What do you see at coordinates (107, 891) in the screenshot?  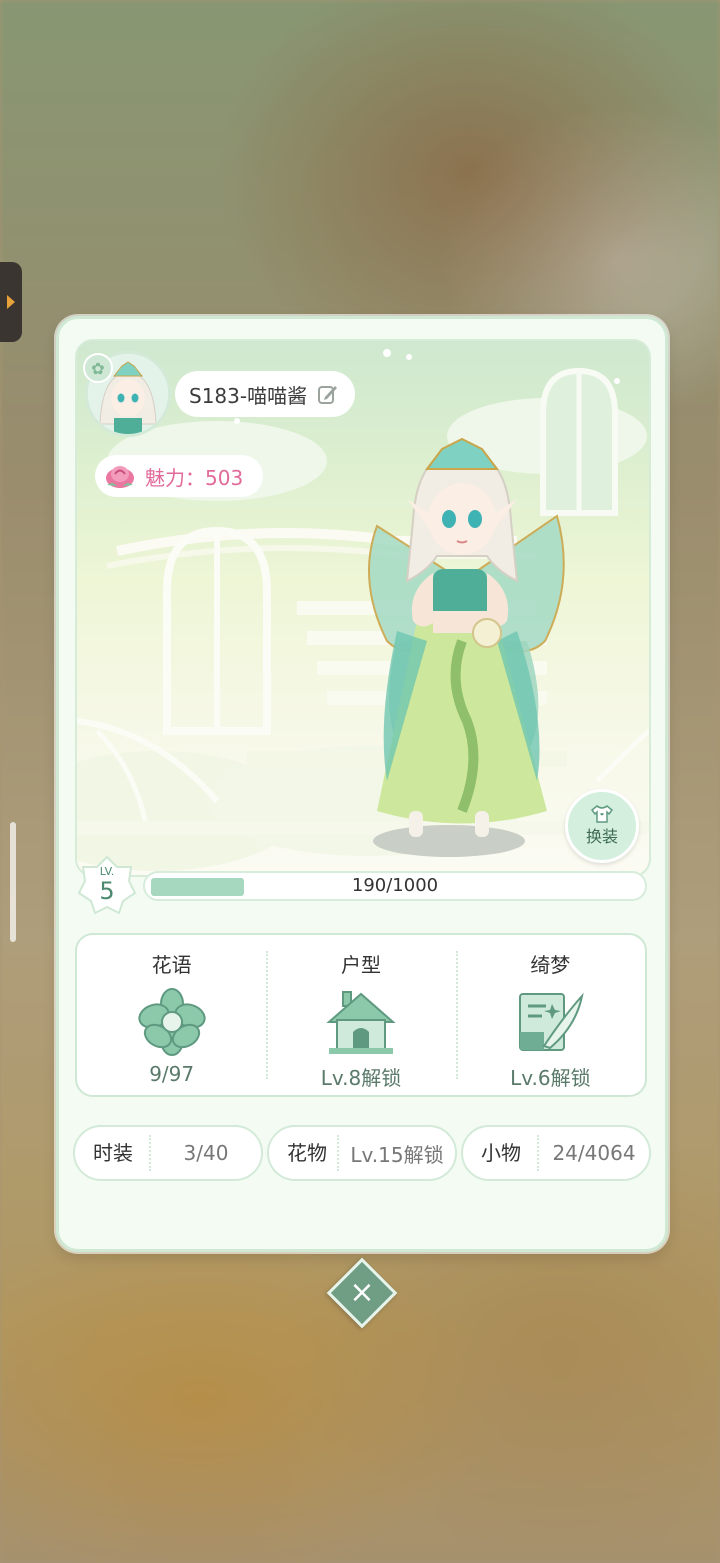 I see `level-value: 5` at bounding box center [107, 891].